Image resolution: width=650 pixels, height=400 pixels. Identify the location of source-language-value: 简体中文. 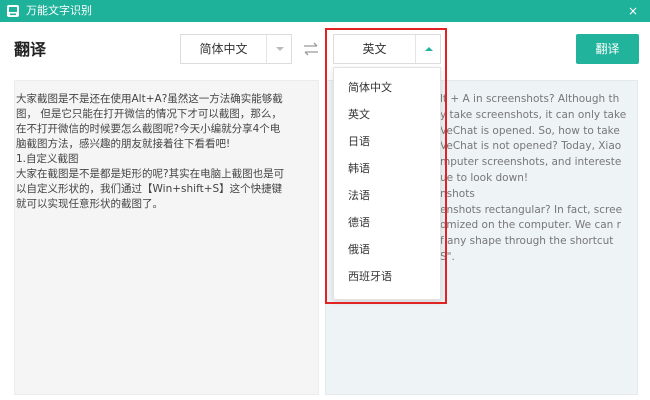
(223, 49).